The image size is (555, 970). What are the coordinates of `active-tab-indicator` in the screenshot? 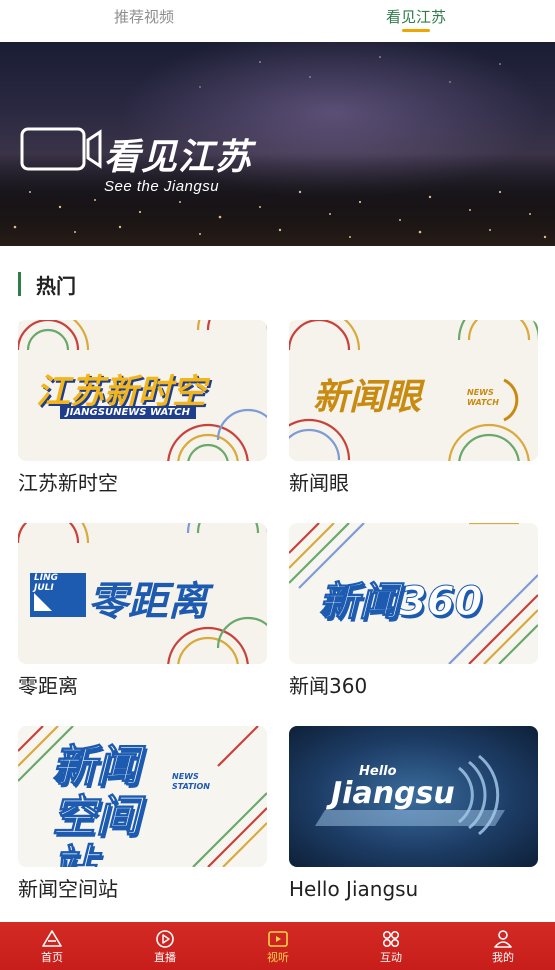 It's located at (416, 30).